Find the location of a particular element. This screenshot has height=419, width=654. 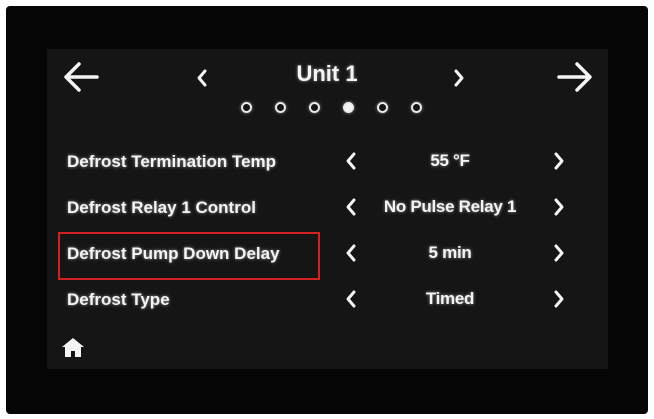

setting-label: Defrost Type is located at coordinates (118, 299).